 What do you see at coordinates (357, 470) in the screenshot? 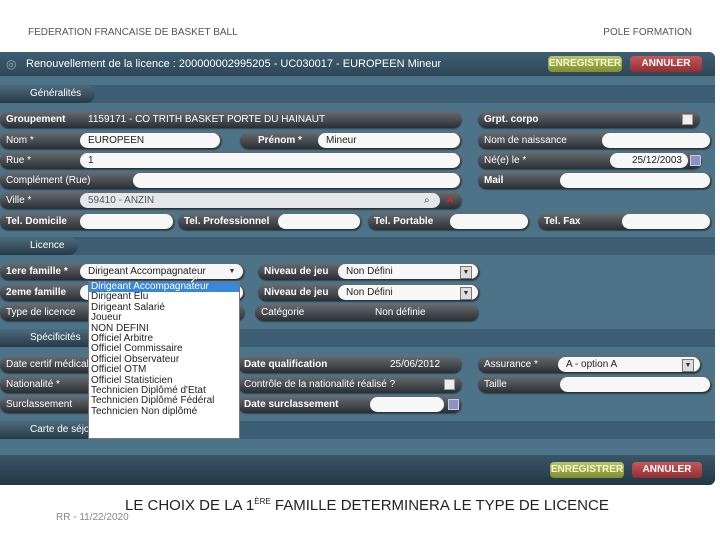
I see `footer-bar: ENREGISTRER ANNULER` at bounding box center [357, 470].